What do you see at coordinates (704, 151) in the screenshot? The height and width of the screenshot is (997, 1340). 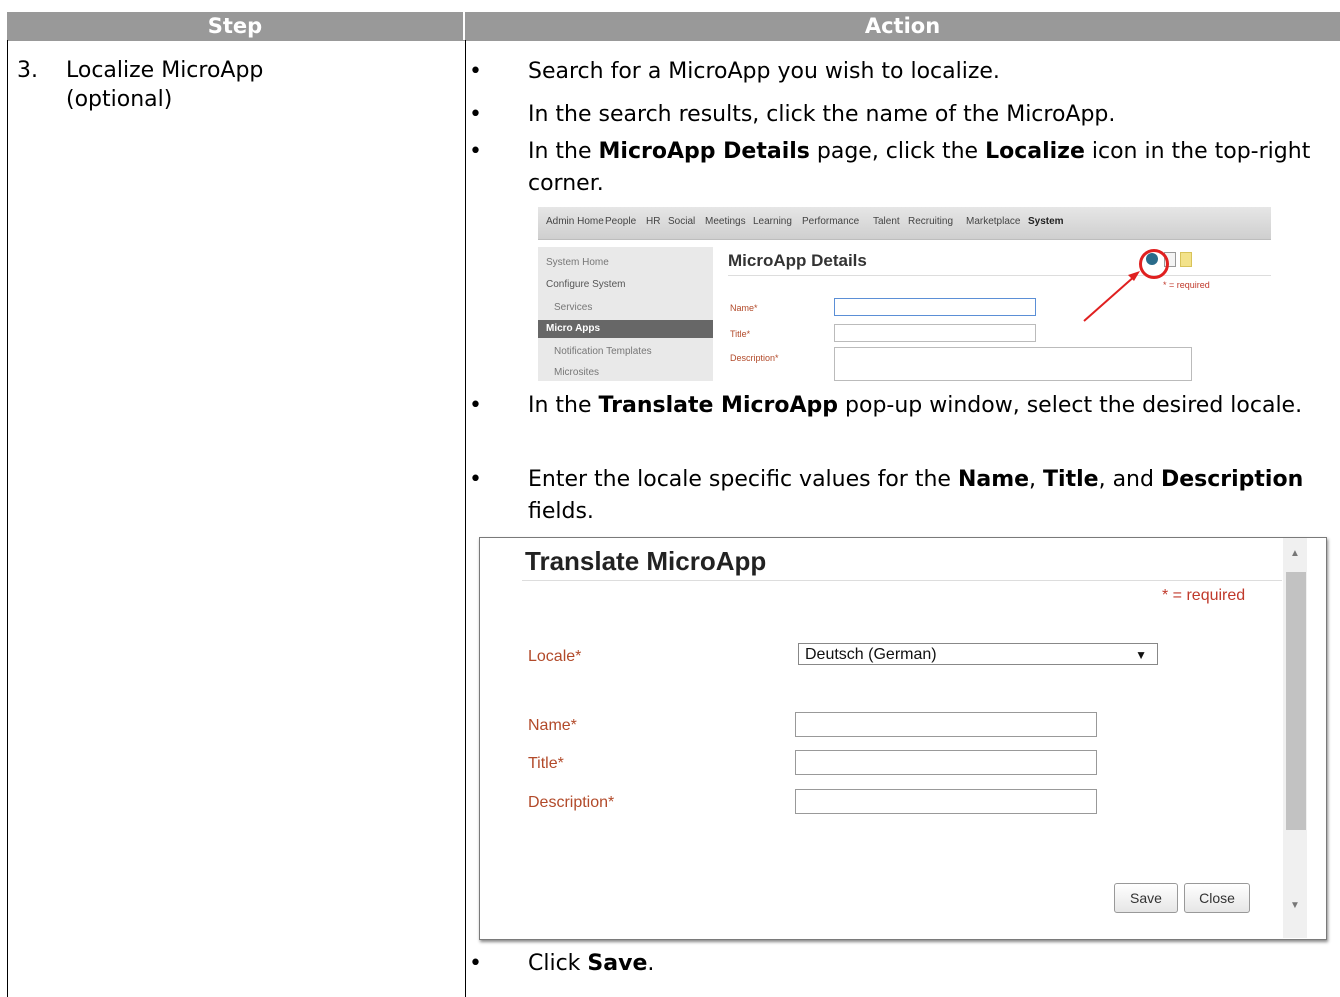 I see `microapp-details-term: MicroApp Details` at bounding box center [704, 151].